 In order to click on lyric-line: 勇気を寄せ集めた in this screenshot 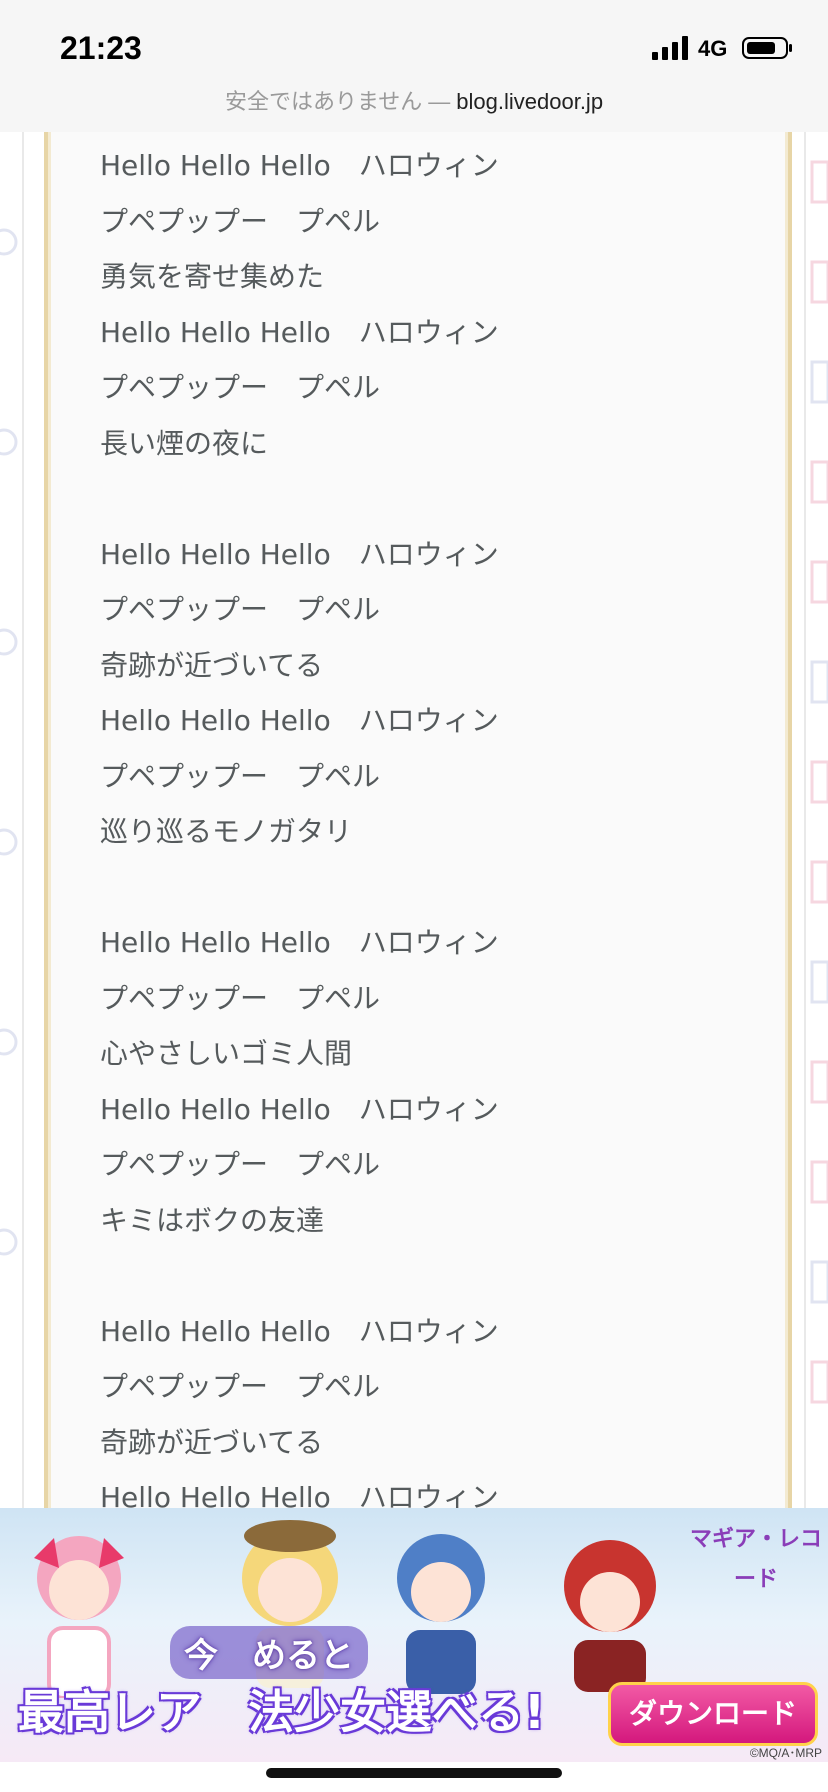, I will do `click(212, 276)`.